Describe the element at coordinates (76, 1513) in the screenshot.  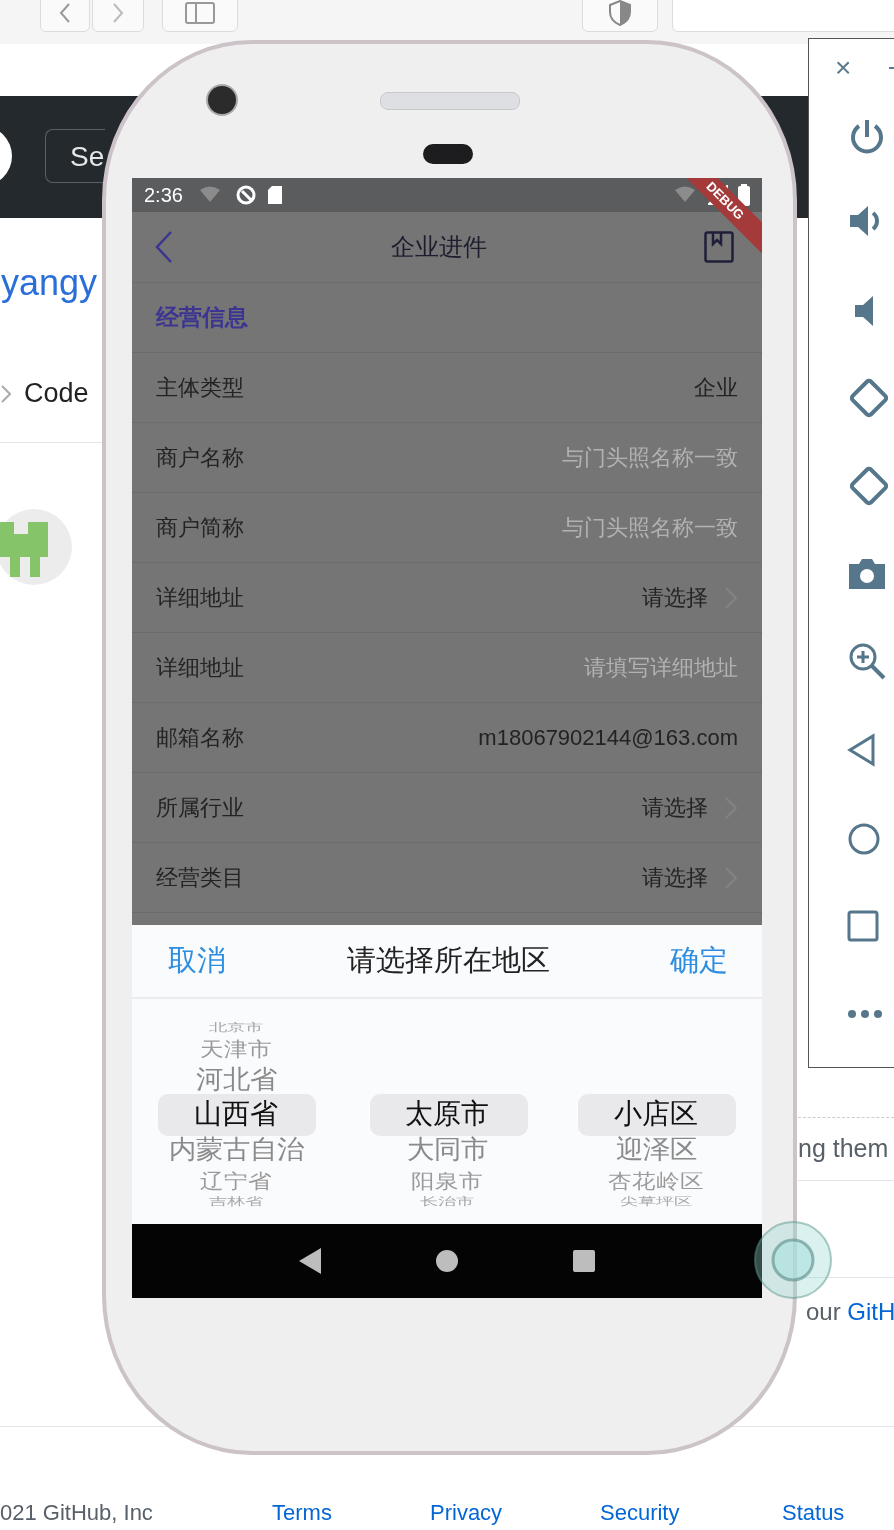
I see `copyright-text: 021 GitHub, Inc` at that location.